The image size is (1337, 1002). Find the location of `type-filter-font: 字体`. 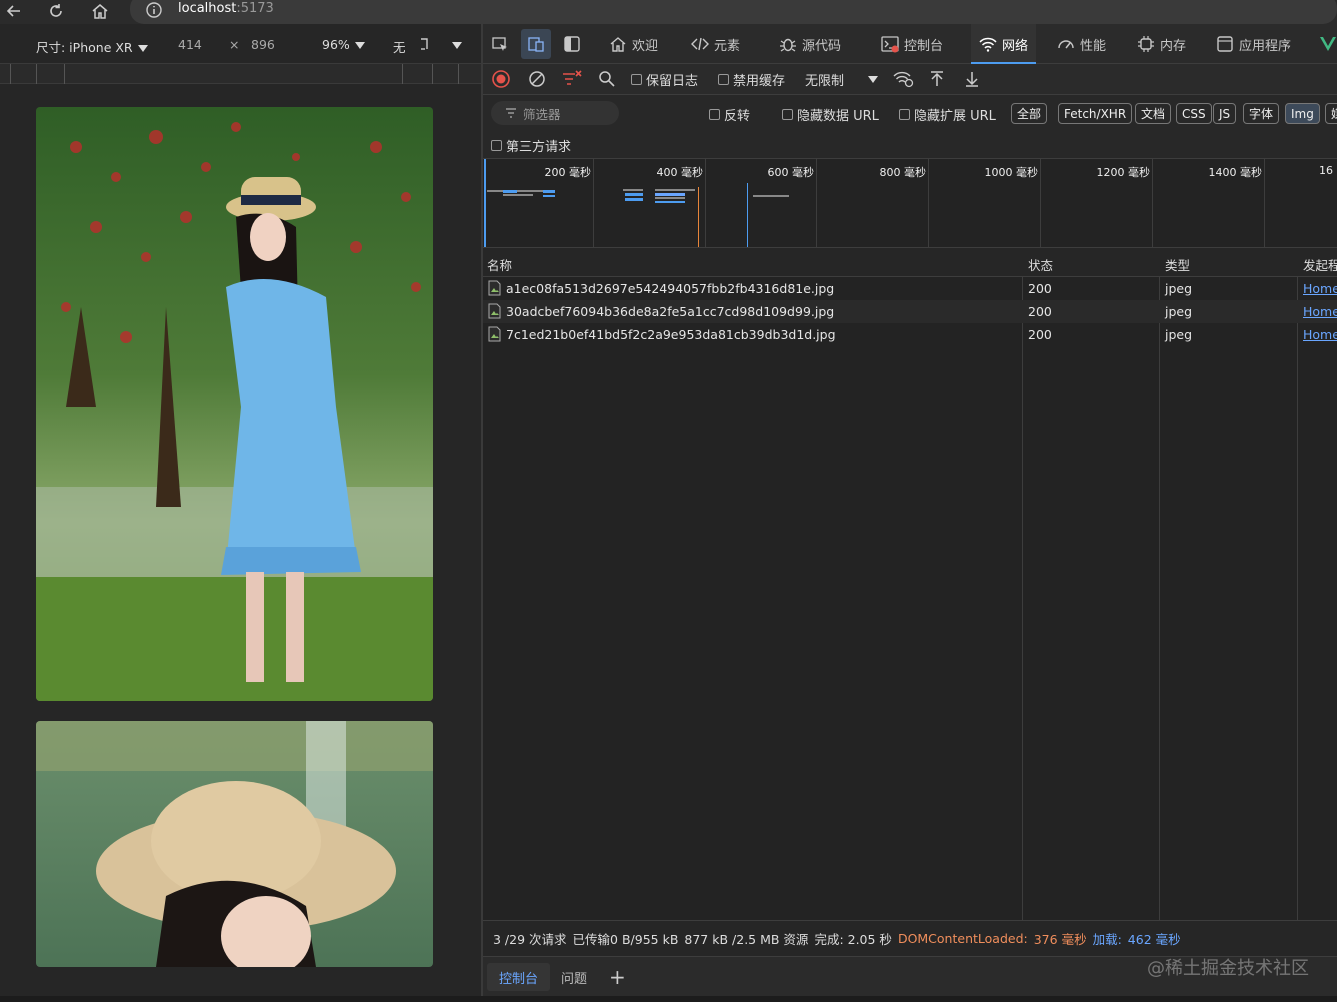

type-filter-font: 字体 is located at coordinates (1261, 113).